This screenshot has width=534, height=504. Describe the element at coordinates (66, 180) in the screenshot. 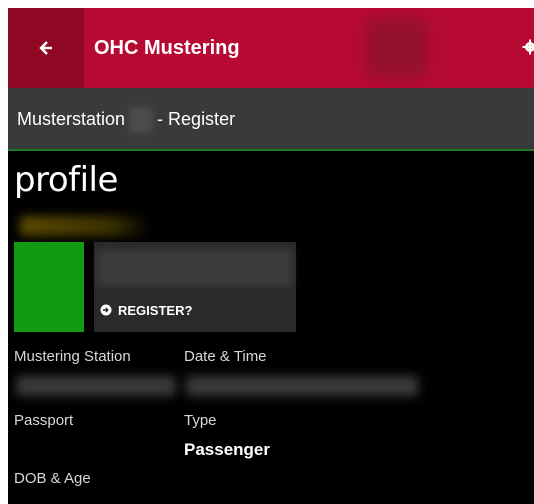

I see `page-title: profile` at that location.